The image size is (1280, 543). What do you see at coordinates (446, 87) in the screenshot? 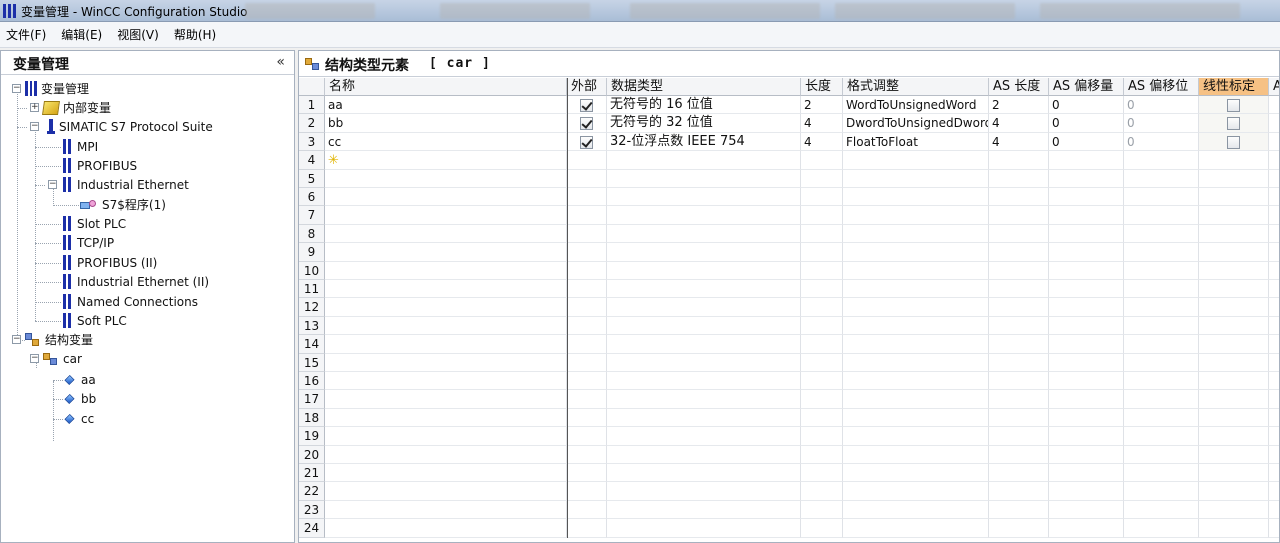
I see `column-header-name: 名称` at bounding box center [446, 87].